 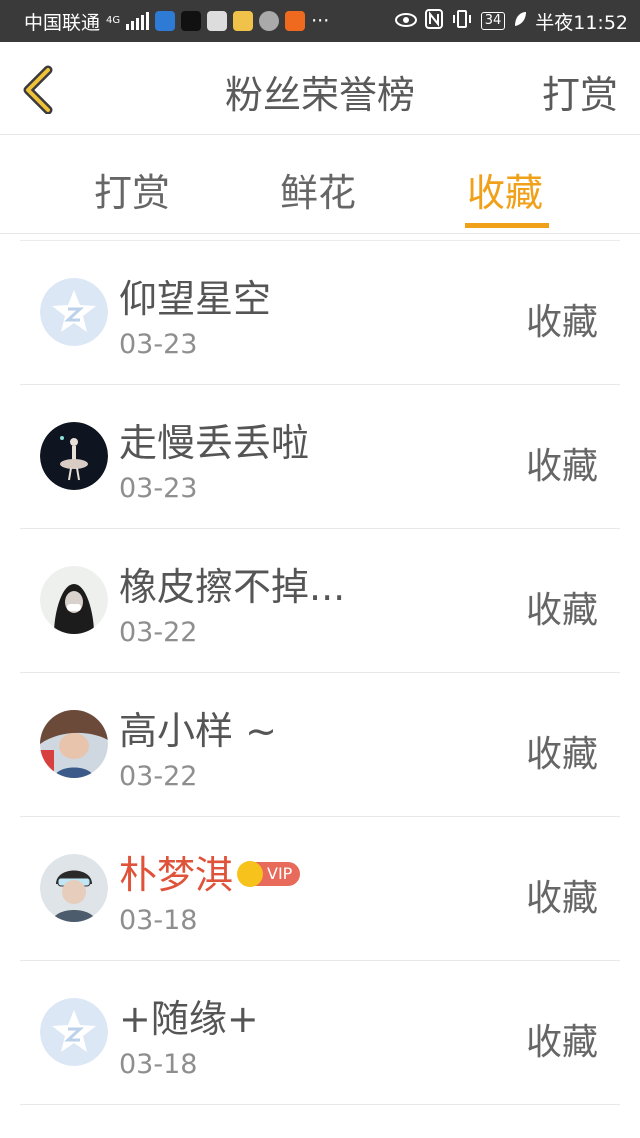 I want to click on ballerina-avatar-icon, so click(x=74, y=456).